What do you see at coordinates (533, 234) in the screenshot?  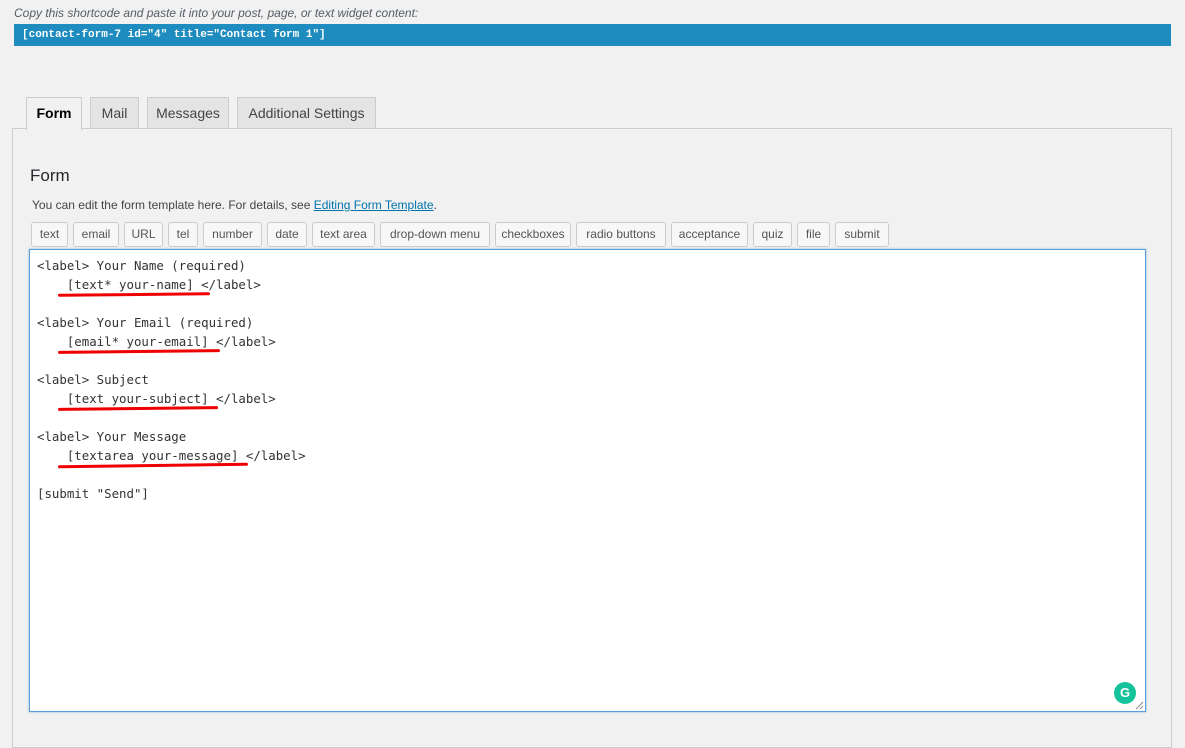 I see `tag-button-checkboxes: checkboxes` at bounding box center [533, 234].